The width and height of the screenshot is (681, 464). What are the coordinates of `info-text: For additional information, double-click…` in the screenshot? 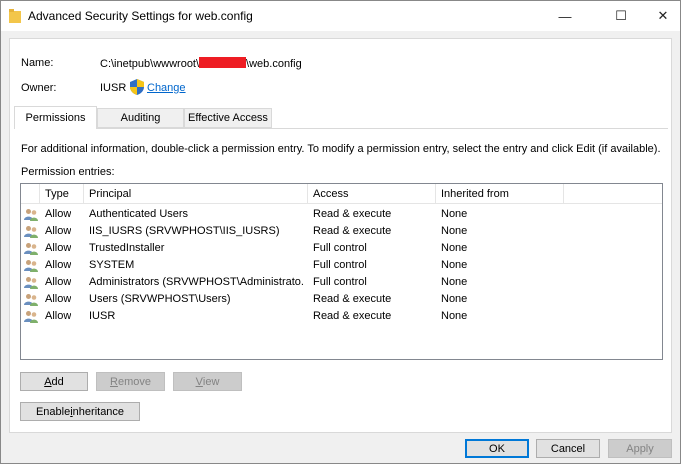 It's located at (341, 149).